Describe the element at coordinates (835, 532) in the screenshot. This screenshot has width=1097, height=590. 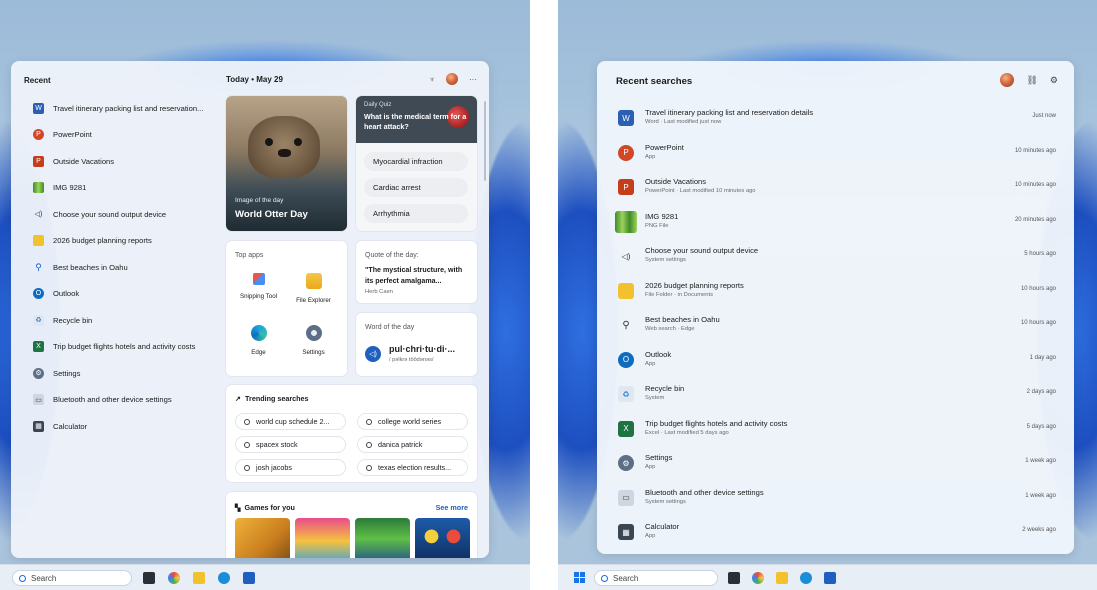
I see `recent-search-row: ▦ Calculator App 2 weeks ago` at that location.